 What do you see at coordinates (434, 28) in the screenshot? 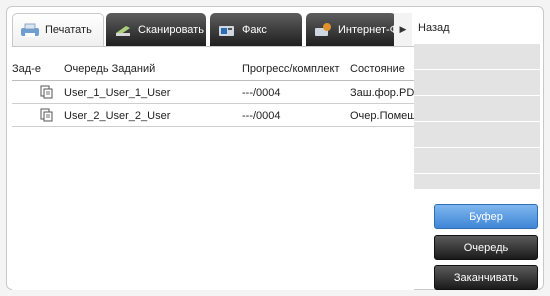
I see `back-button-label: Назад` at bounding box center [434, 28].